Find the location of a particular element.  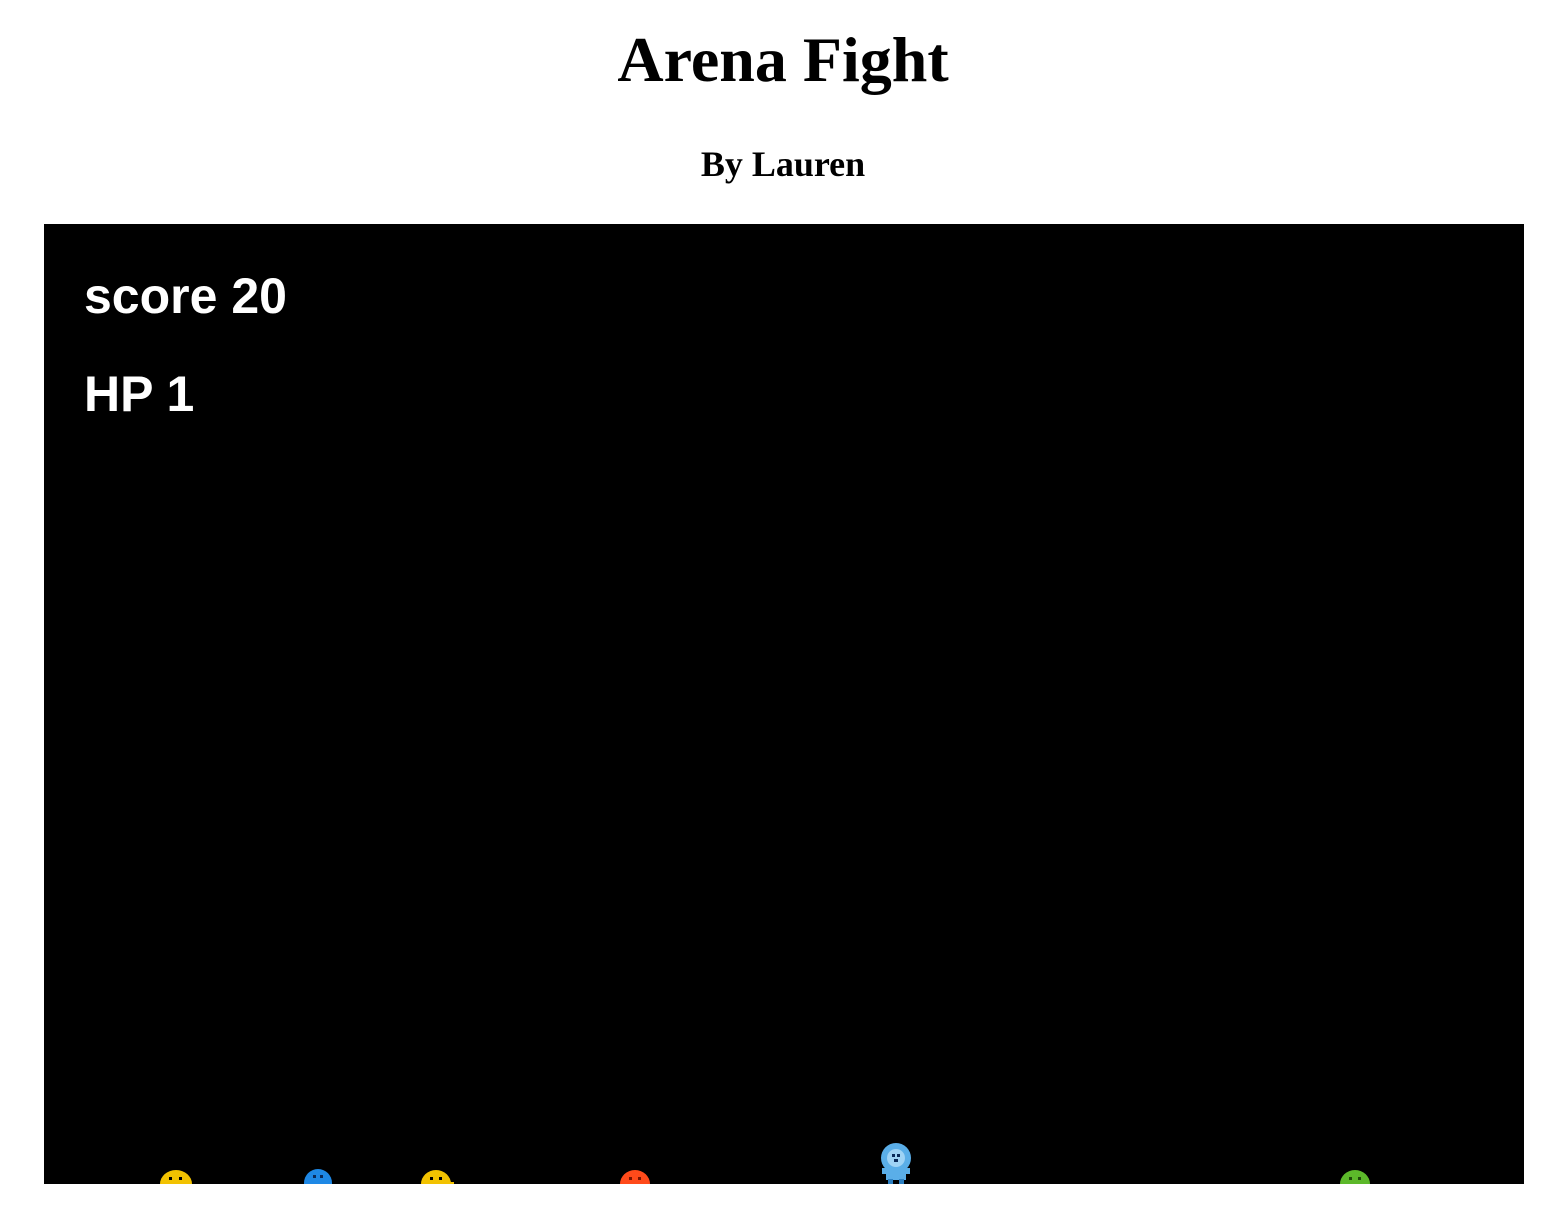

enemy-sprite-blue is located at coordinates (318, 1175).